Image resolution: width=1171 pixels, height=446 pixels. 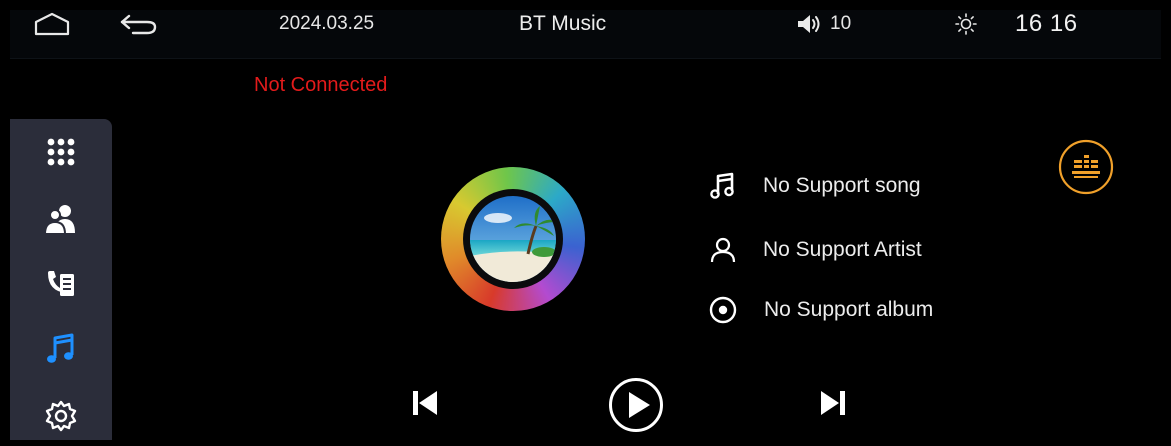 What do you see at coordinates (723, 310) in the screenshot?
I see `album-disc-icon` at bounding box center [723, 310].